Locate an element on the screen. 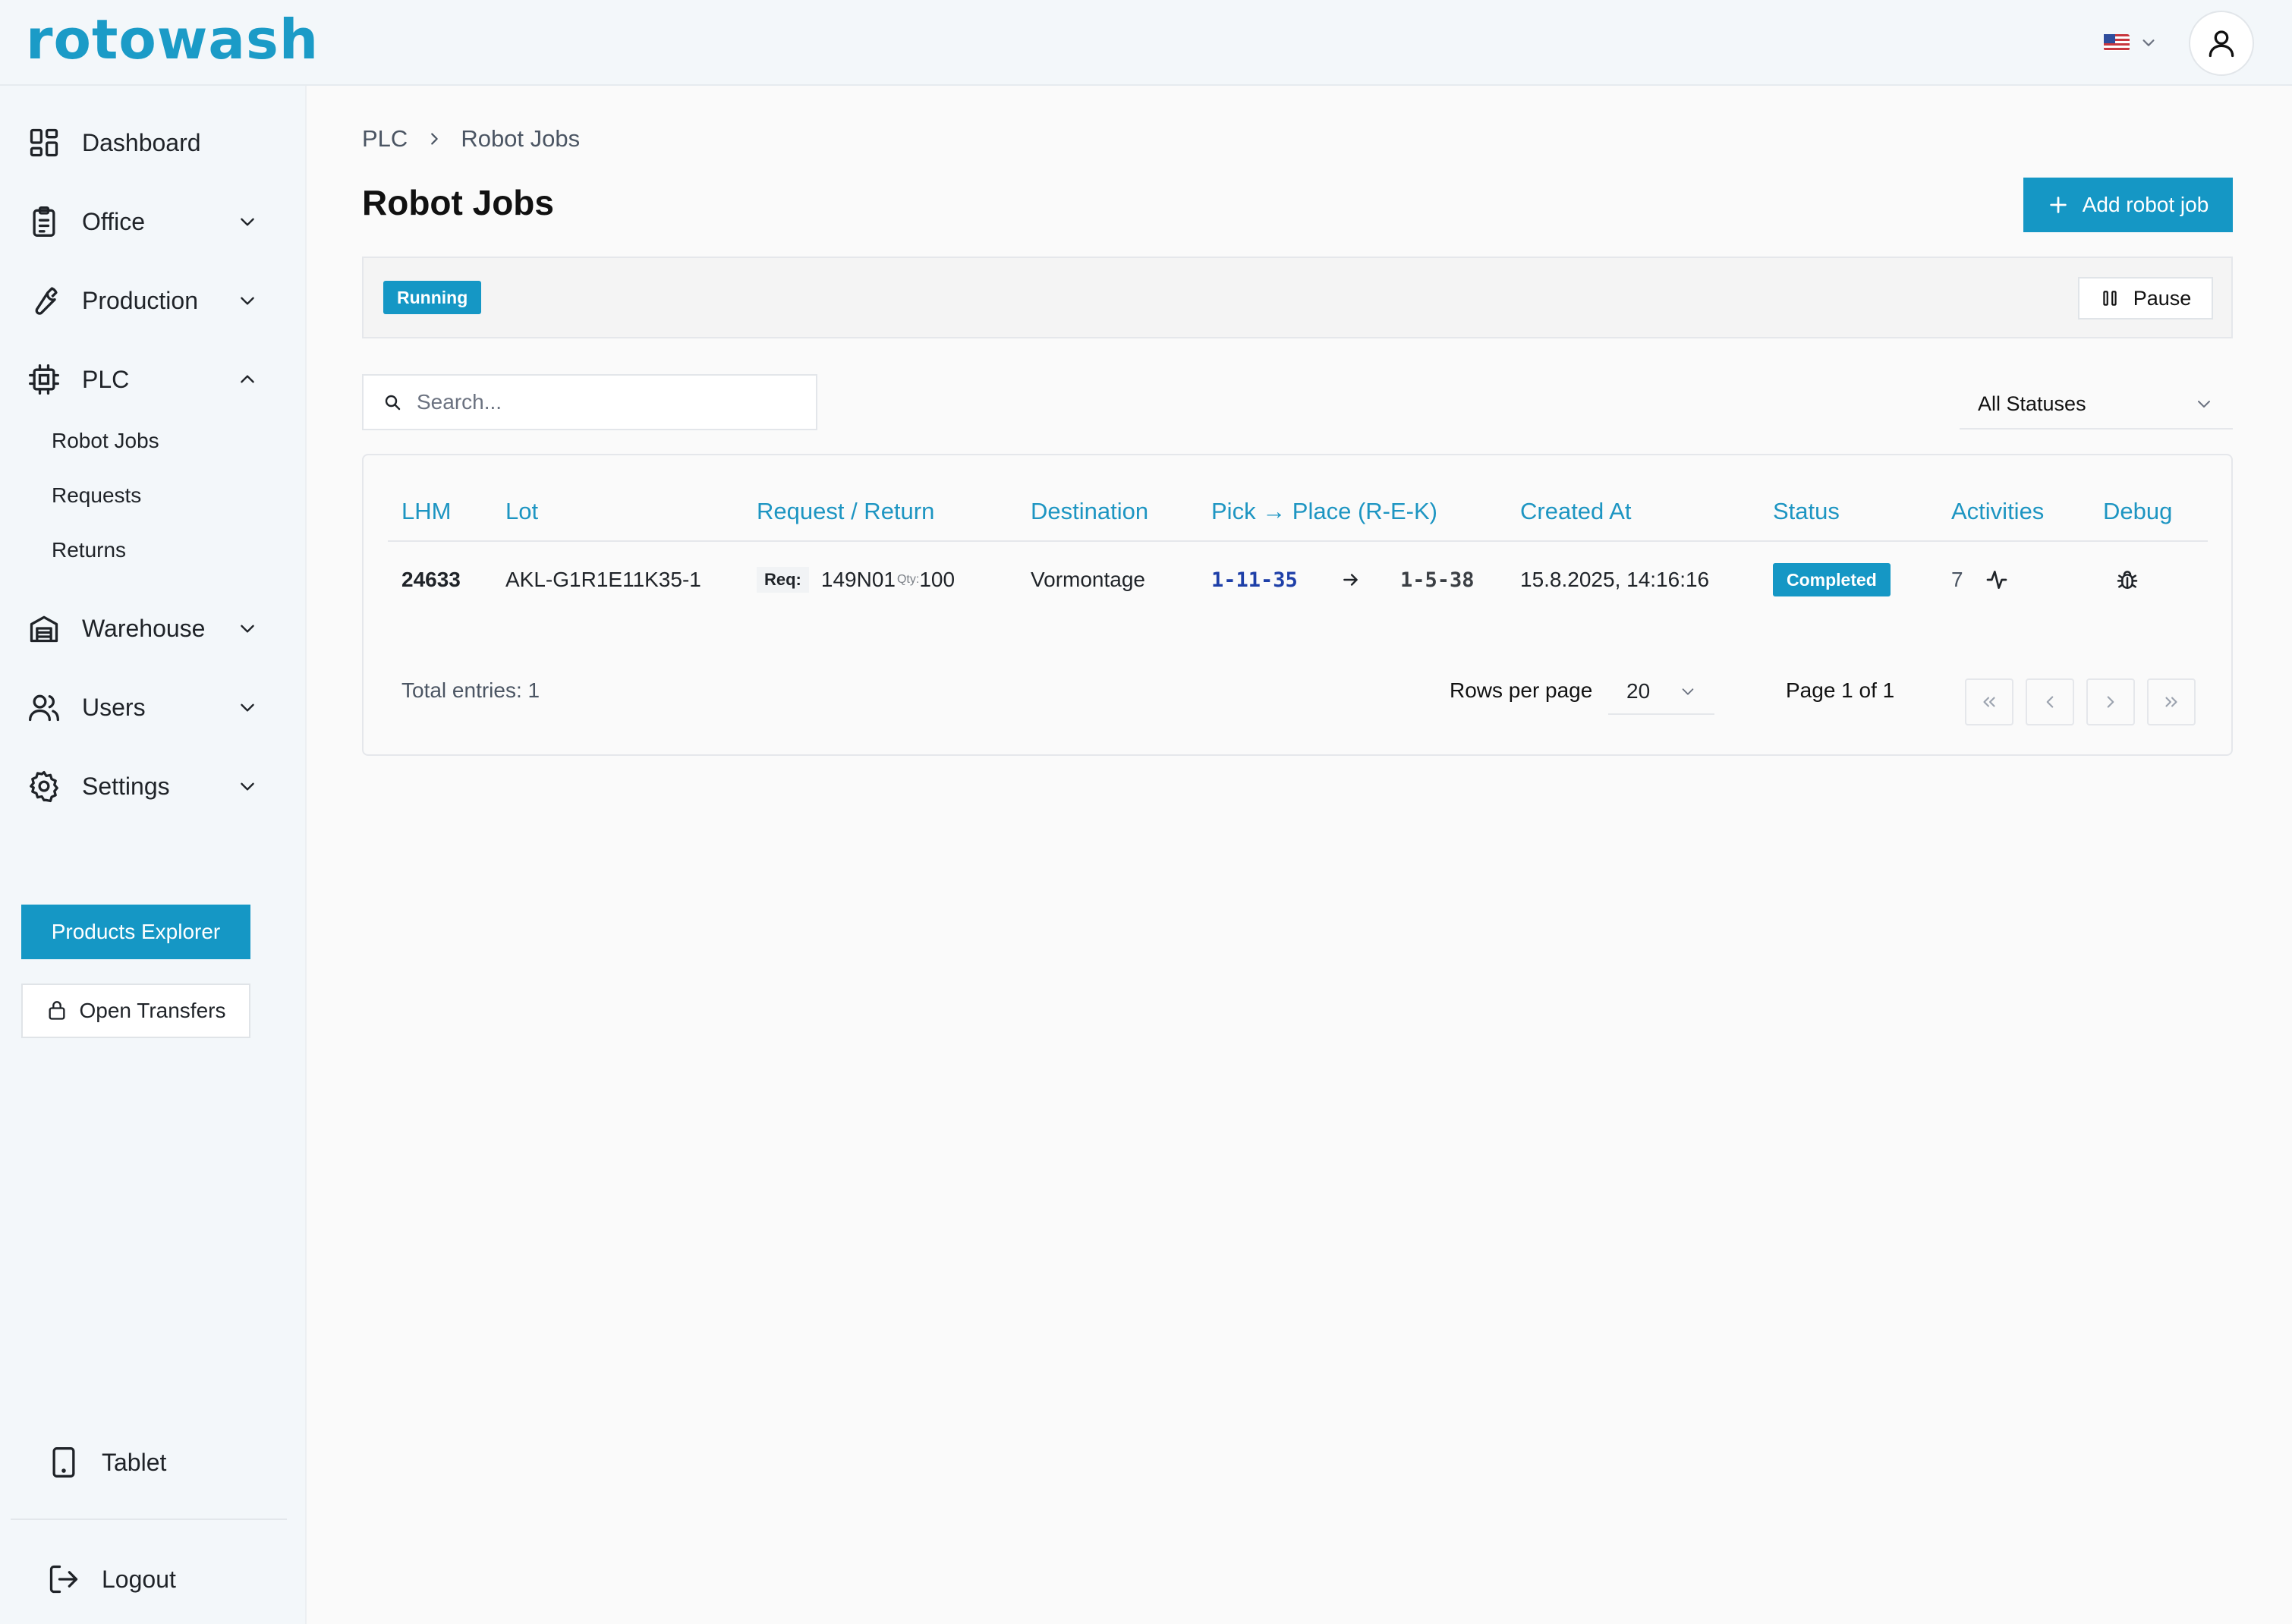 The image size is (2292, 1624). search-input is located at coordinates (607, 402).